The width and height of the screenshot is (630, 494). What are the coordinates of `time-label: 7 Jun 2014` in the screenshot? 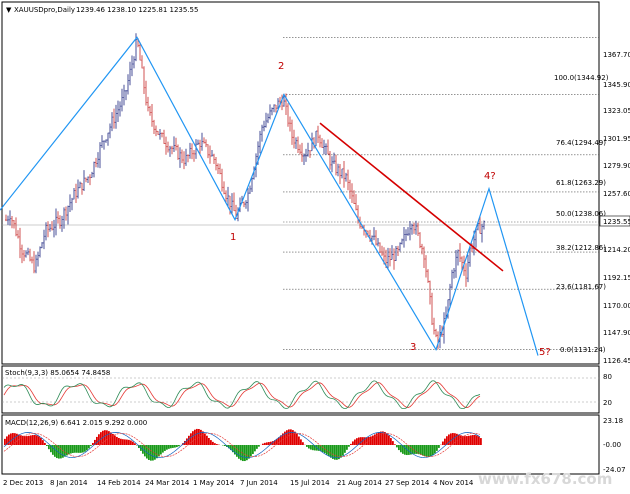 It's located at (259, 483).